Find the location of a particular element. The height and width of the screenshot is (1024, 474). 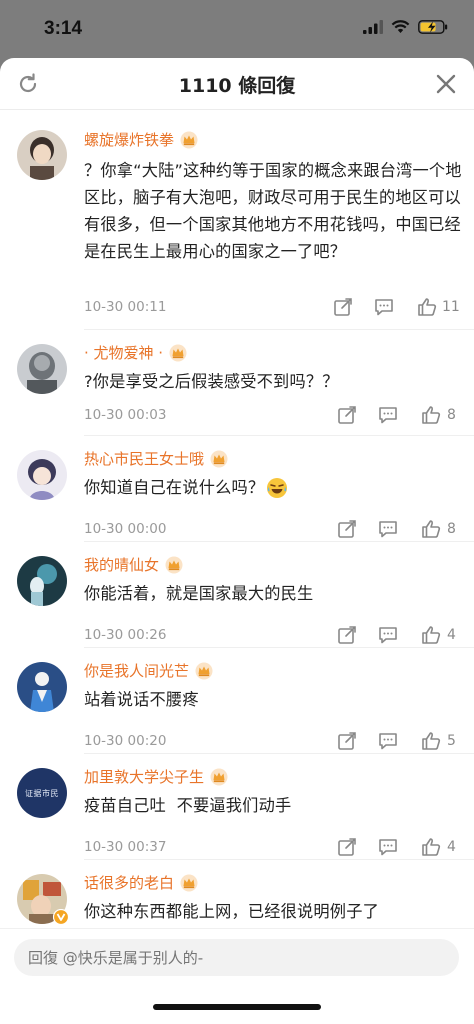

home-indicator is located at coordinates (237, 1007).